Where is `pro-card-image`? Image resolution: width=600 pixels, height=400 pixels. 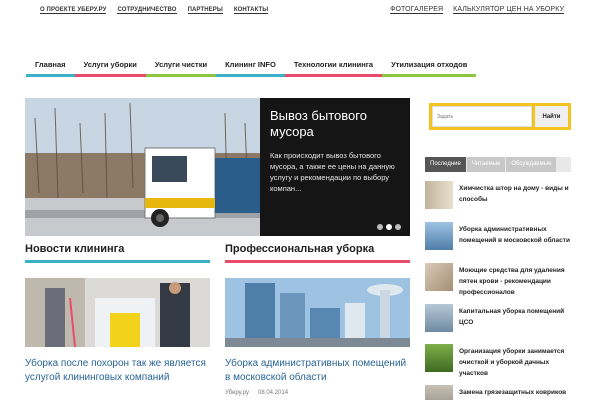 pro-card-image is located at coordinates (317, 312).